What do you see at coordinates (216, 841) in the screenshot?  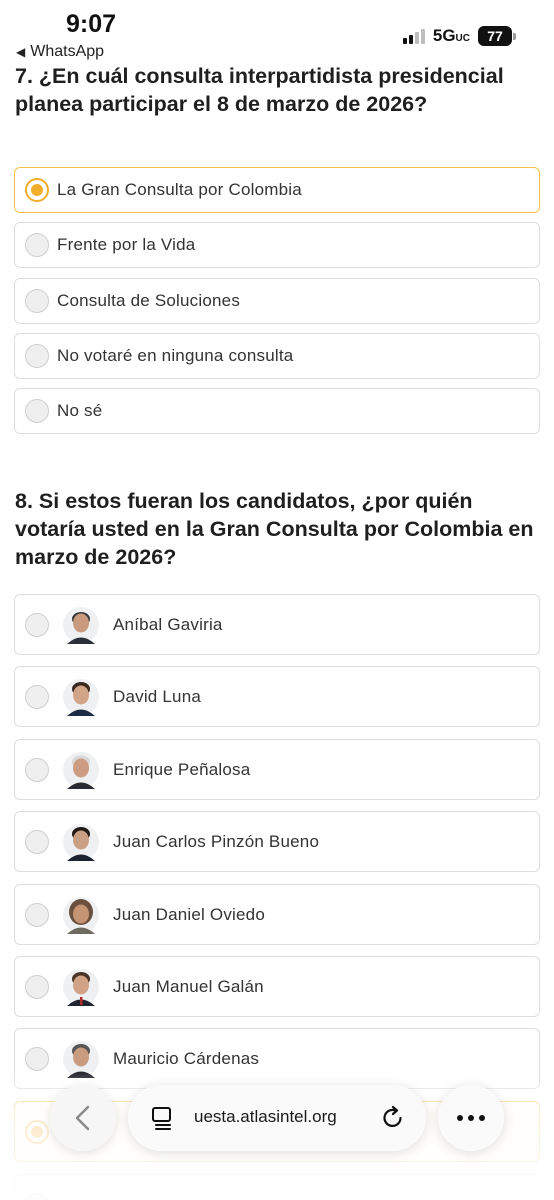 I see `option-label: Juan Carlos Pinzón Bueno` at bounding box center [216, 841].